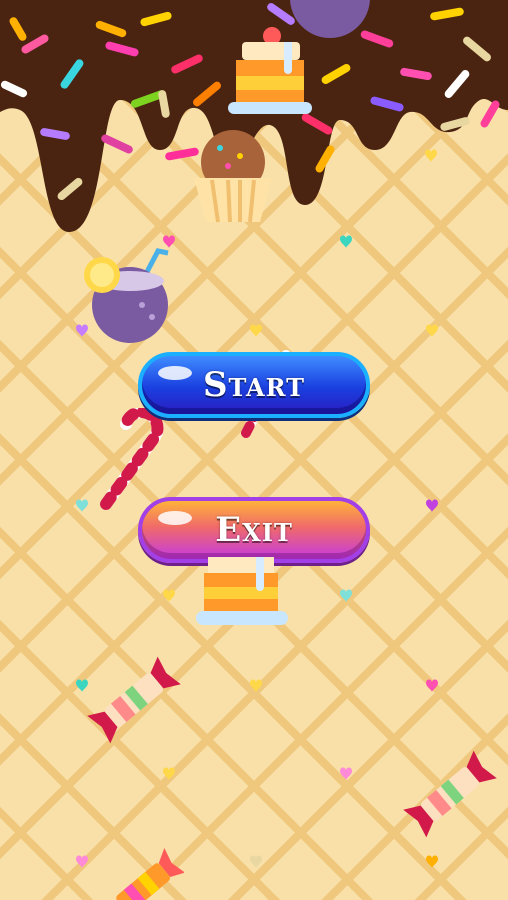  I want to click on start-button: Start, so click(254, 385).